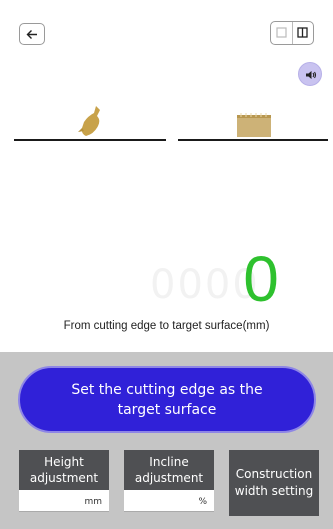 The width and height of the screenshot is (333, 529). Describe the element at coordinates (253, 140) in the screenshot. I see `ground-line-right` at that location.